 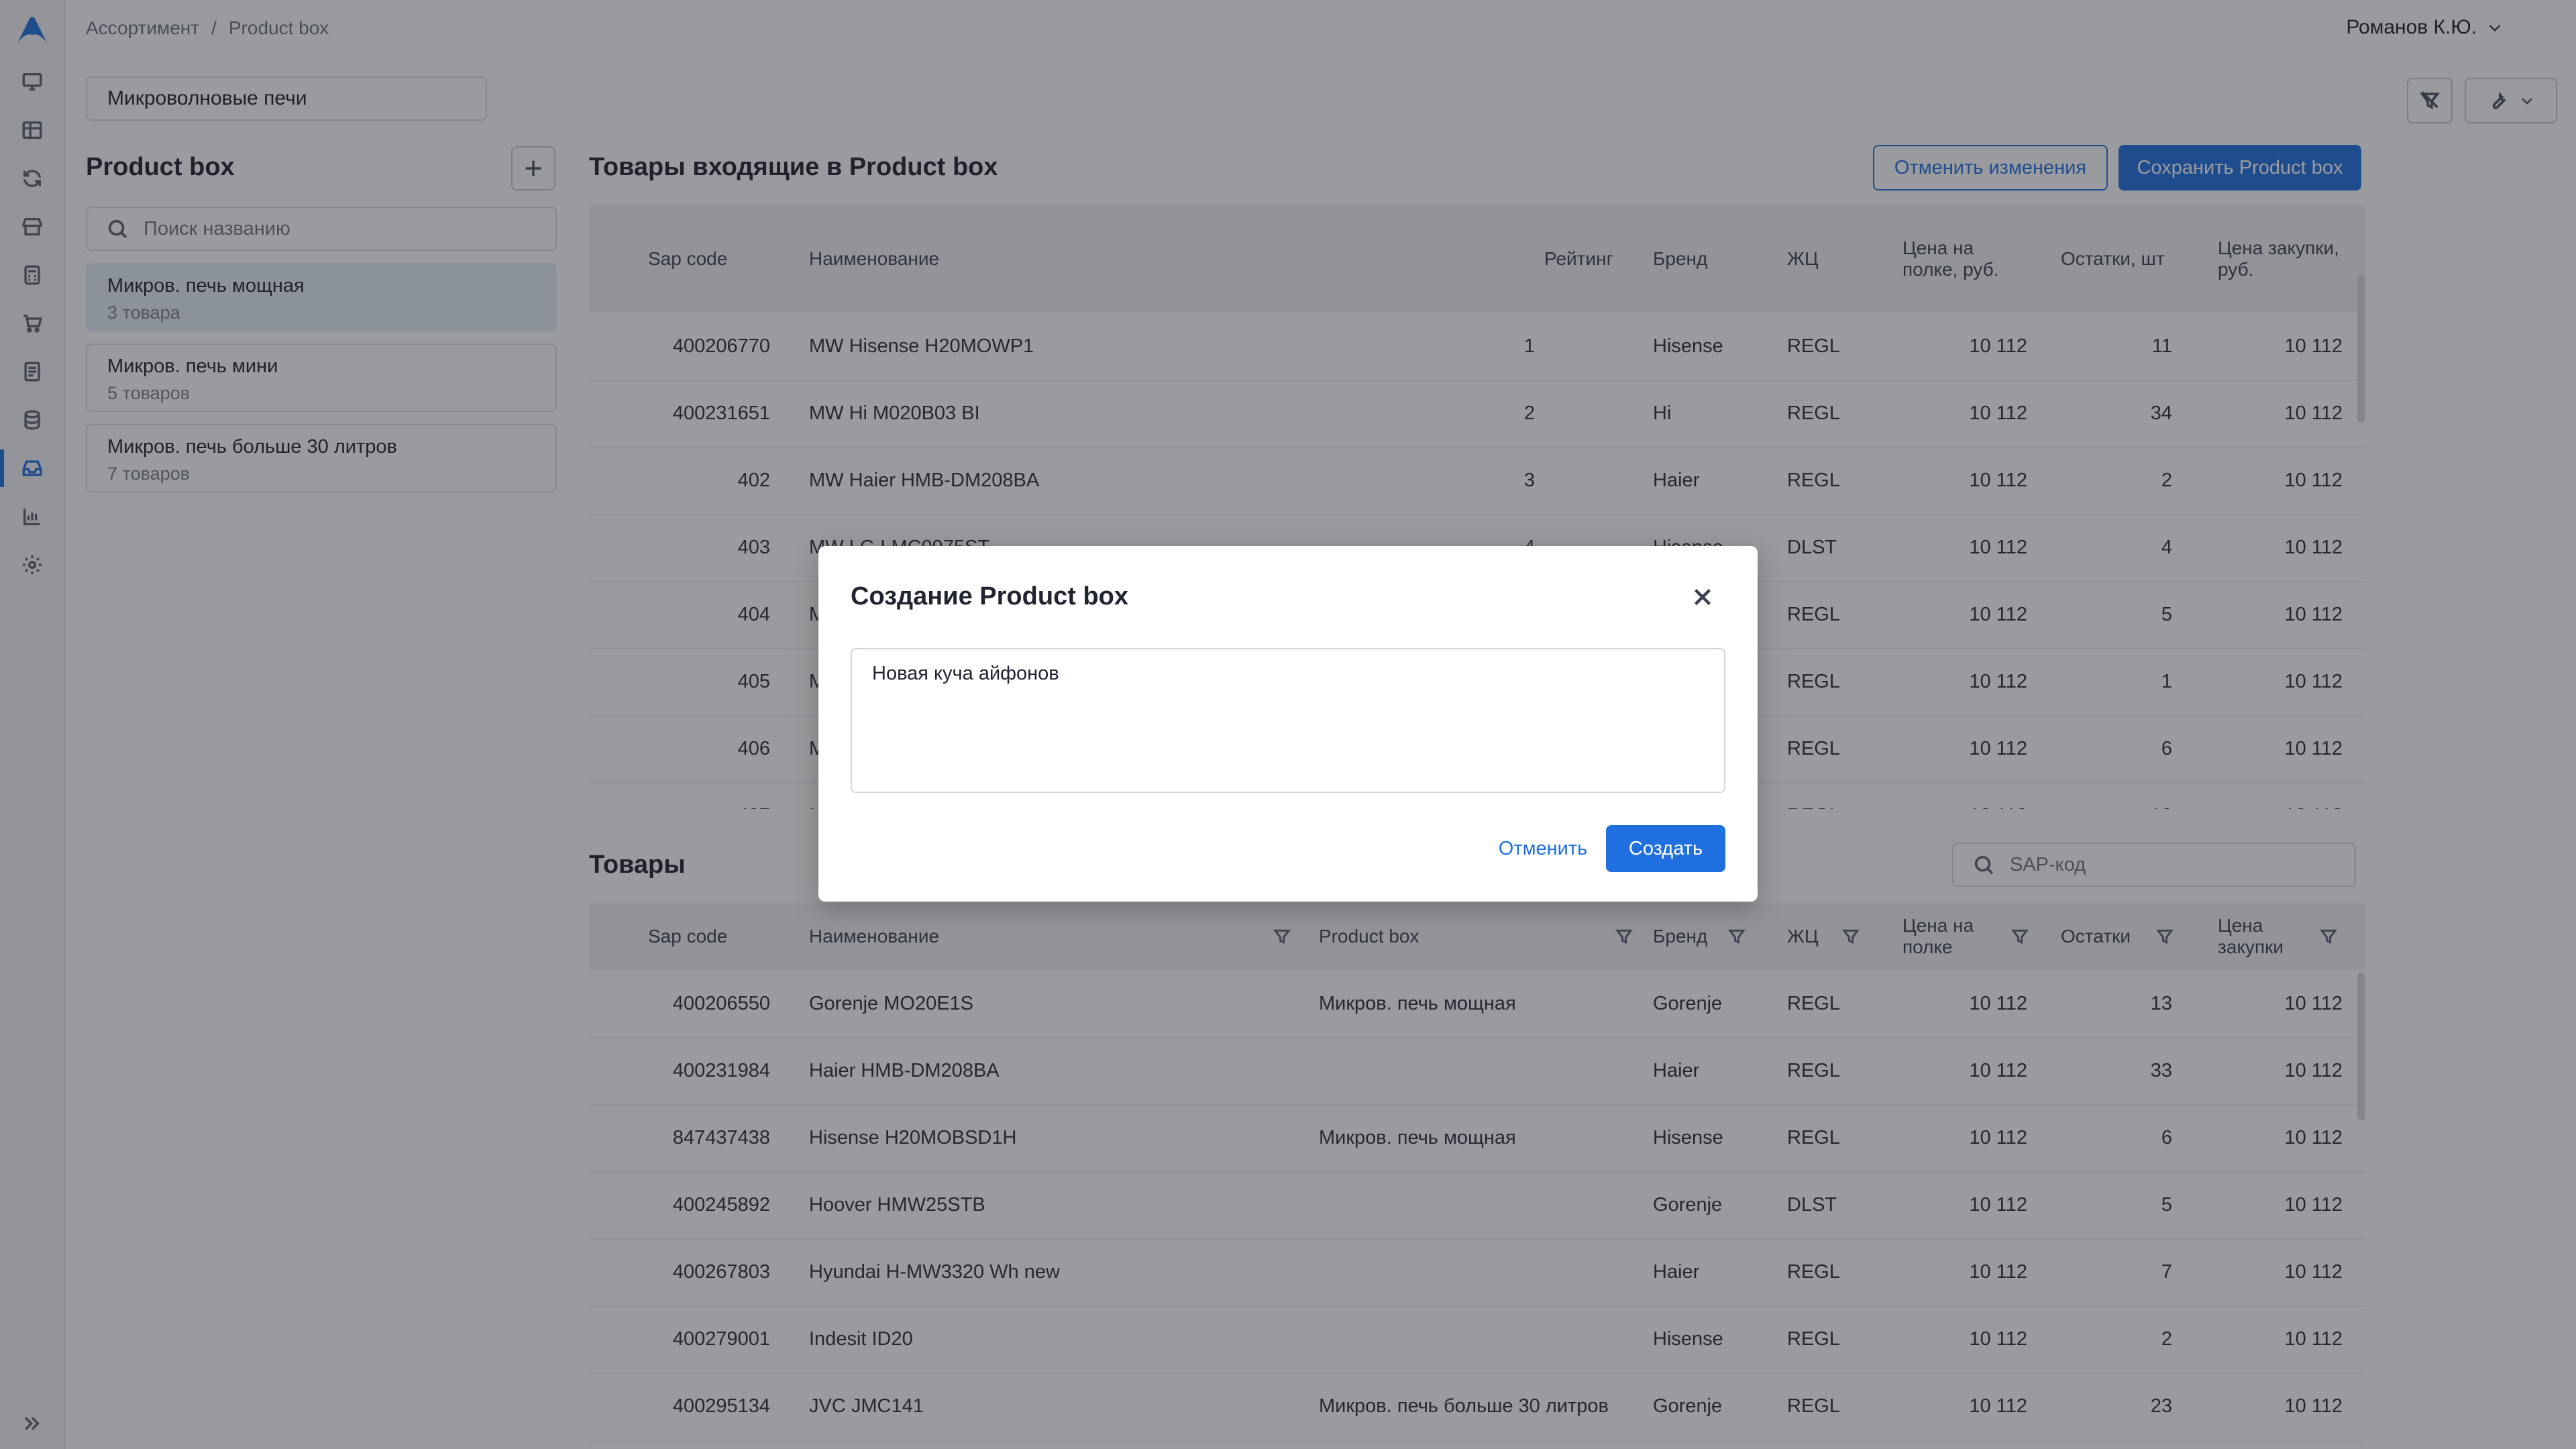 What do you see at coordinates (1288, 720) in the screenshot?
I see `product-box-name-input` at bounding box center [1288, 720].